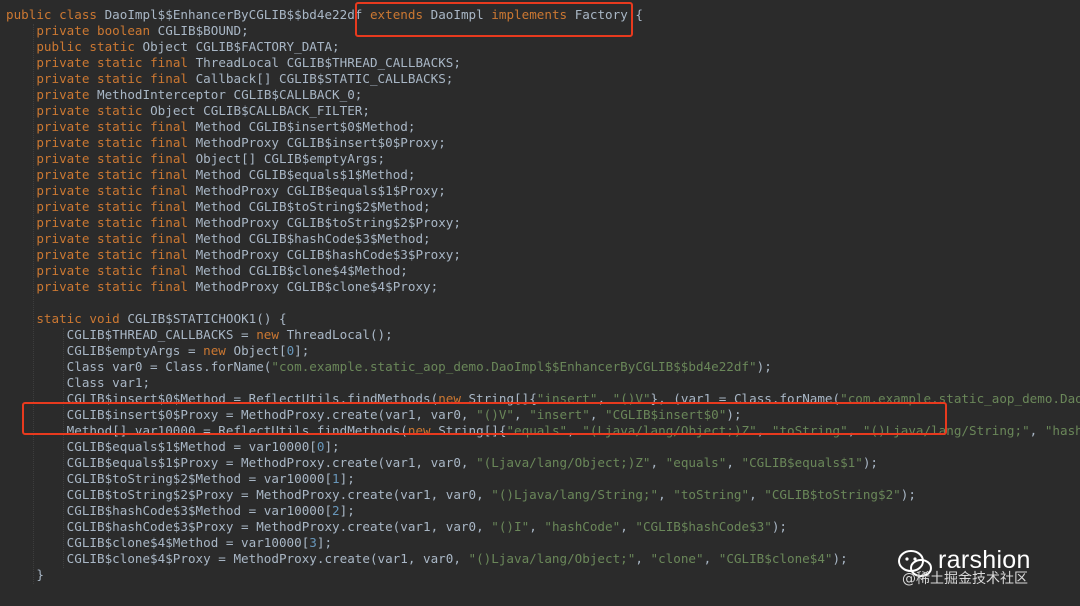 The image size is (1080, 606). Describe the element at coordinates (631, 398) in the screenshot. I see `code-token: "()V"` at that location.